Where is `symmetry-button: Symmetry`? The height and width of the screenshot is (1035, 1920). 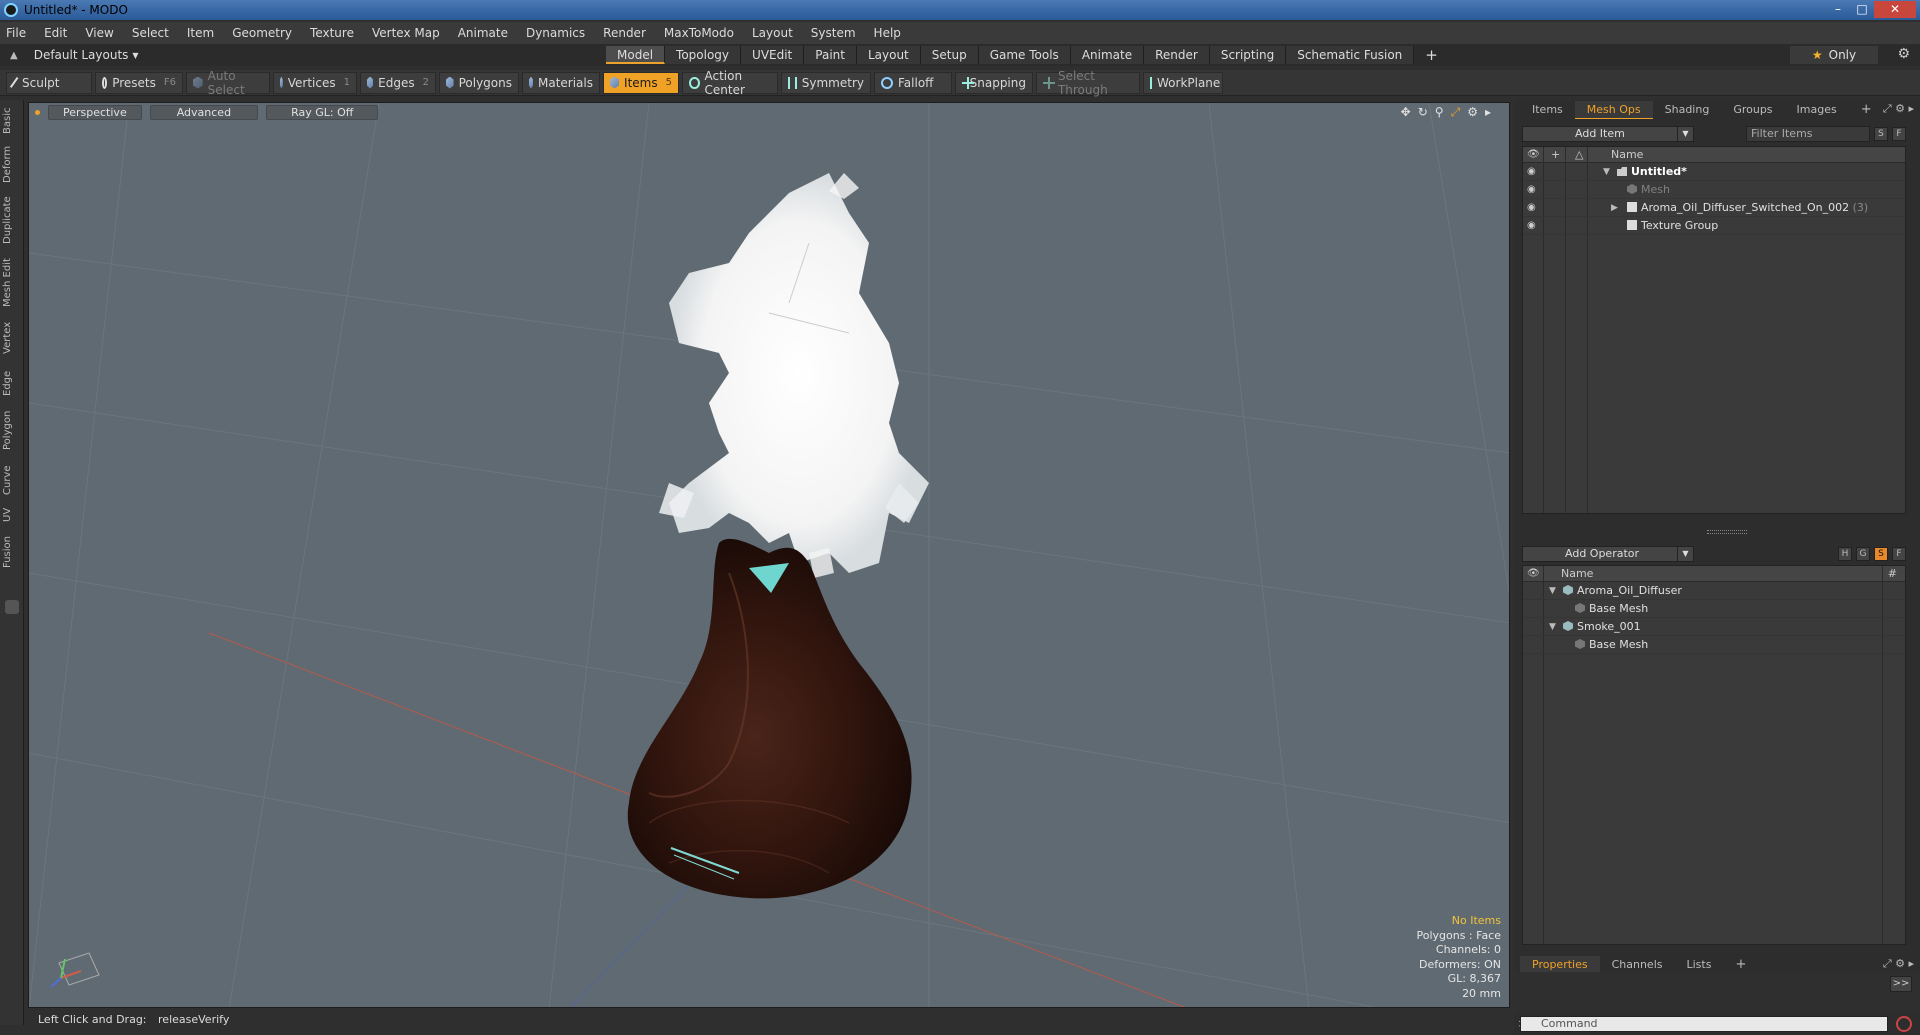 symmetry-button: Symmetry is located at coordinates (826, 82).